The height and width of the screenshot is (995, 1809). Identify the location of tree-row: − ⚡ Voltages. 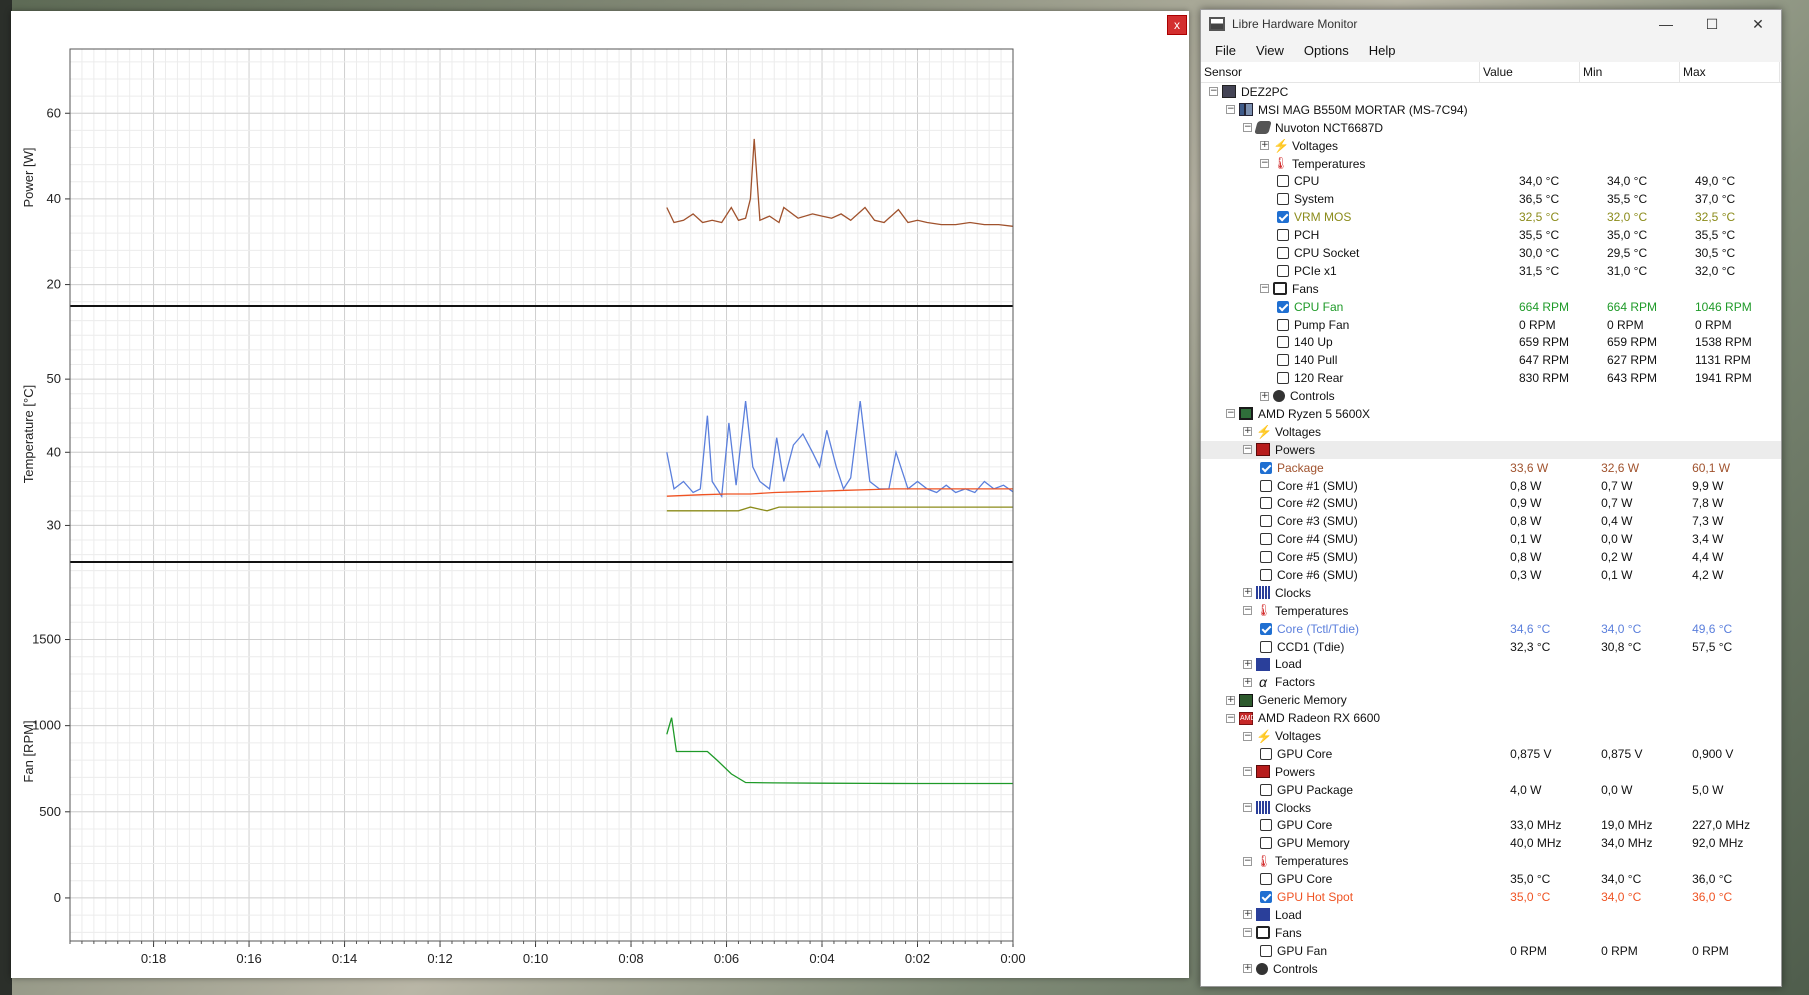
(1491, 736).